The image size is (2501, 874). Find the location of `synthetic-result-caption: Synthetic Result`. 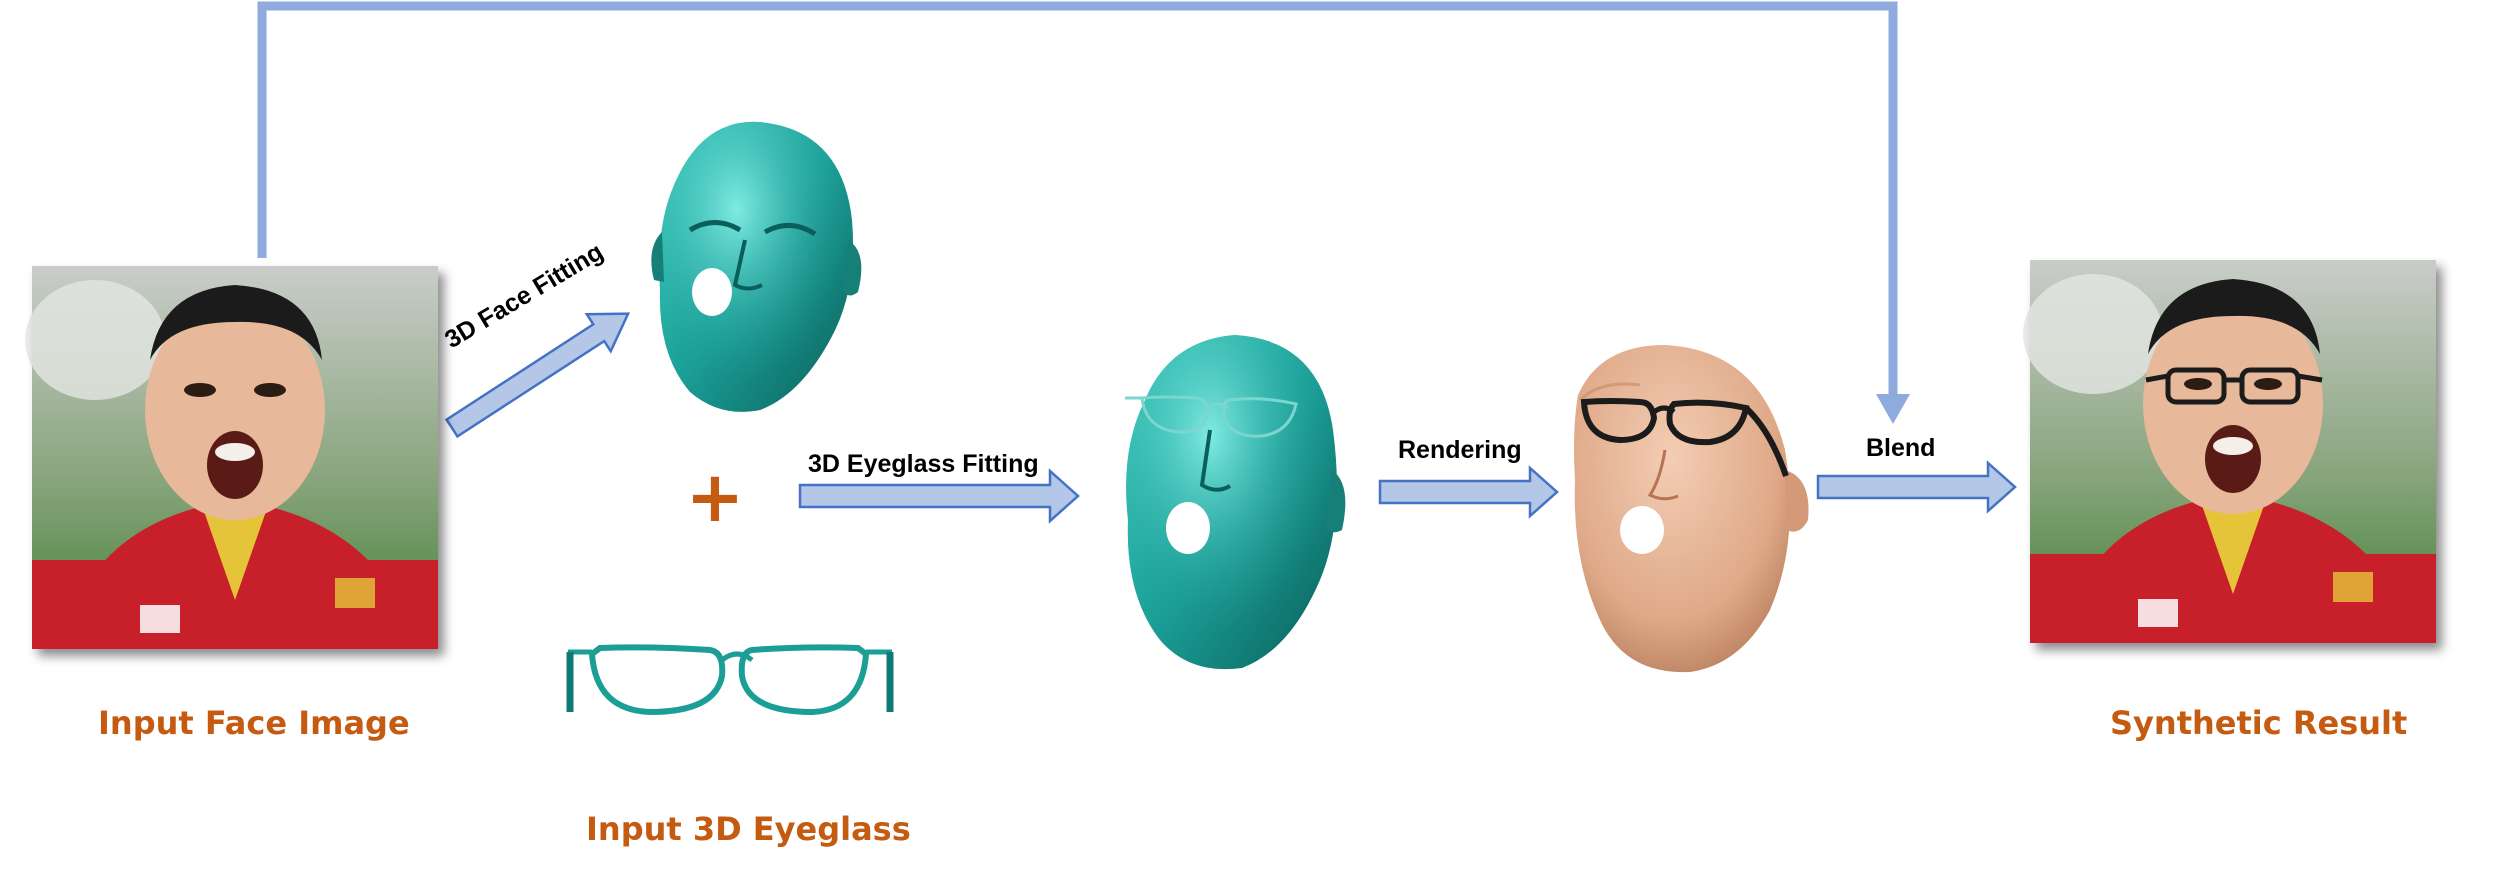

synthetic-result-caption: Synthetic Result is located at coordinates (2259, 723).